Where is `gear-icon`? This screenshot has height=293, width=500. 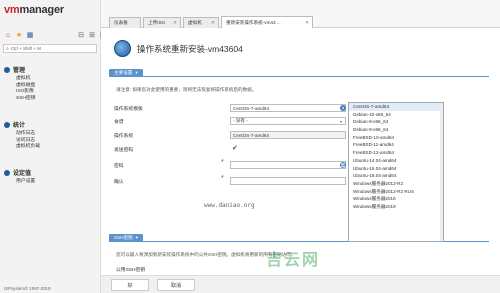
gear-icon is located at coordinates (122, 48).